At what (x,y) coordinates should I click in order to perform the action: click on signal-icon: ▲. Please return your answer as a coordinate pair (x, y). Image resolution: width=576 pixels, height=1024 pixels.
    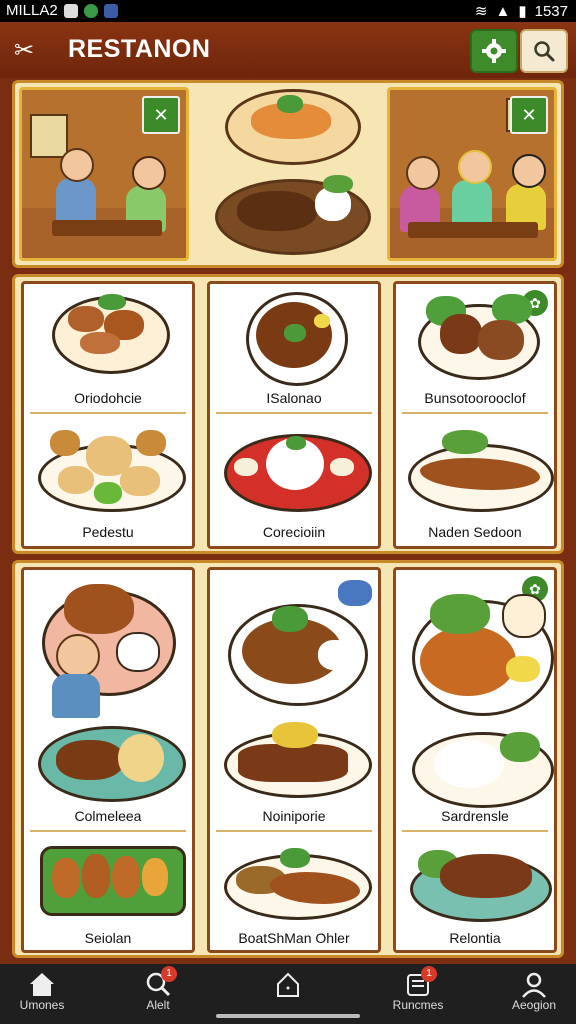
    Looking at the image, I should click on (503, 11).